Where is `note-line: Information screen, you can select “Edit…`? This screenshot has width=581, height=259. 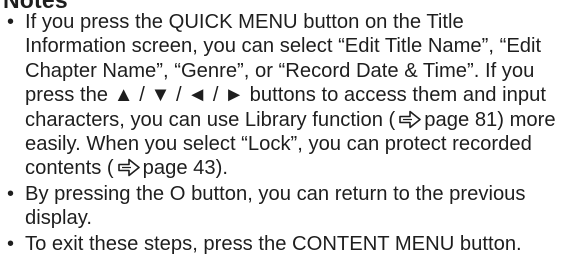
note-line: Information screen, you can select “Edit… is located at coordinates (283, 46).